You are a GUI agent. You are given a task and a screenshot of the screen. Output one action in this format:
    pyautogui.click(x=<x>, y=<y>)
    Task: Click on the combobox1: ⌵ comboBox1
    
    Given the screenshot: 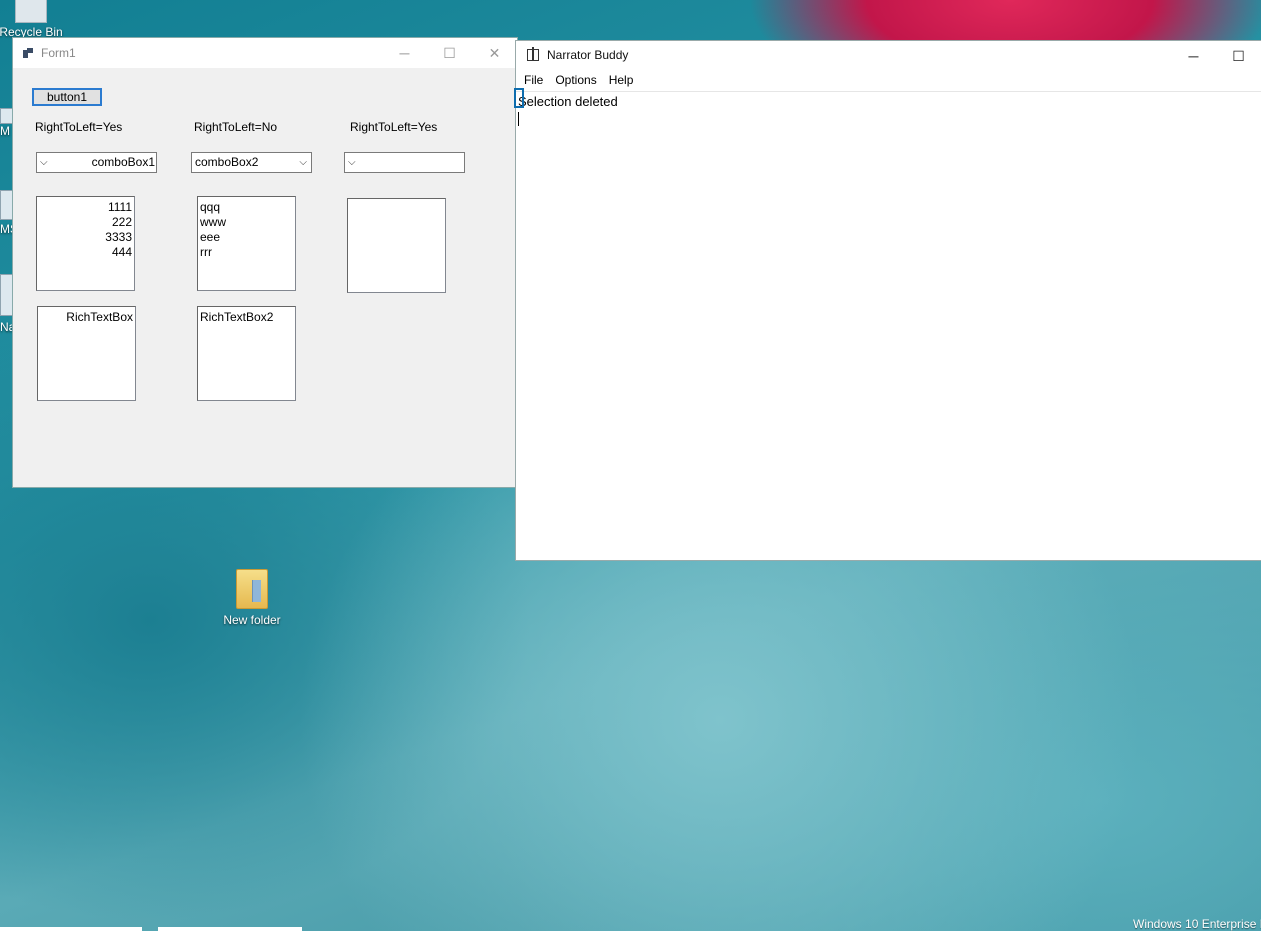 What is the action you would take?
    pyautogui.click(x=96, y=162)
    